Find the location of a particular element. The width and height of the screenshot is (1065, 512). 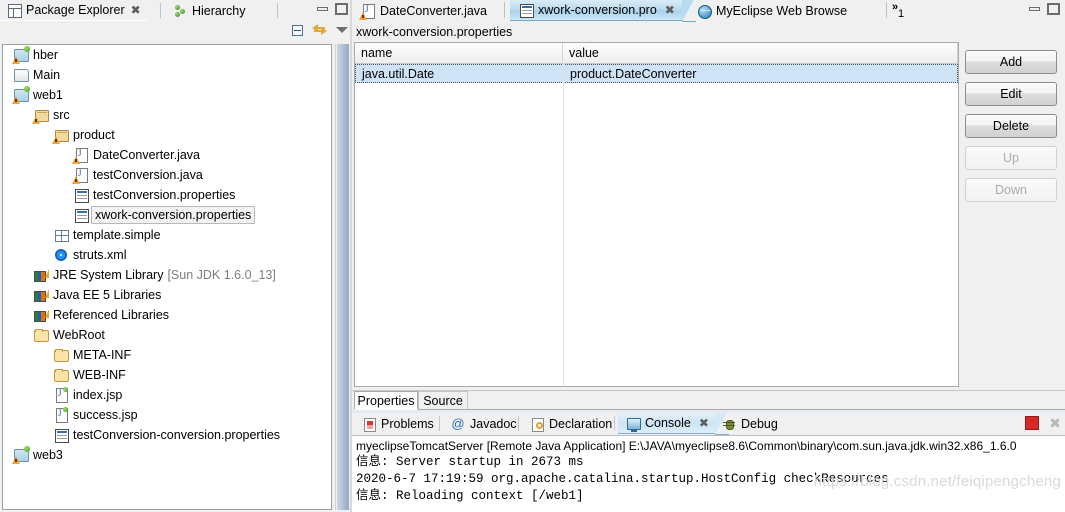

tree-item: META-INF is located at coordinates (167, 355).